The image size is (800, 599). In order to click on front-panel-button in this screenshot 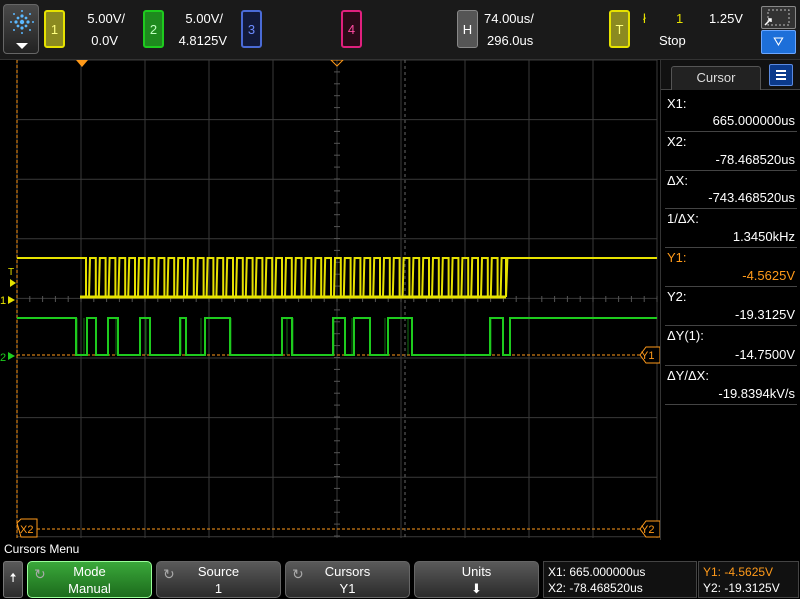, I will do `click(778, 17)`.